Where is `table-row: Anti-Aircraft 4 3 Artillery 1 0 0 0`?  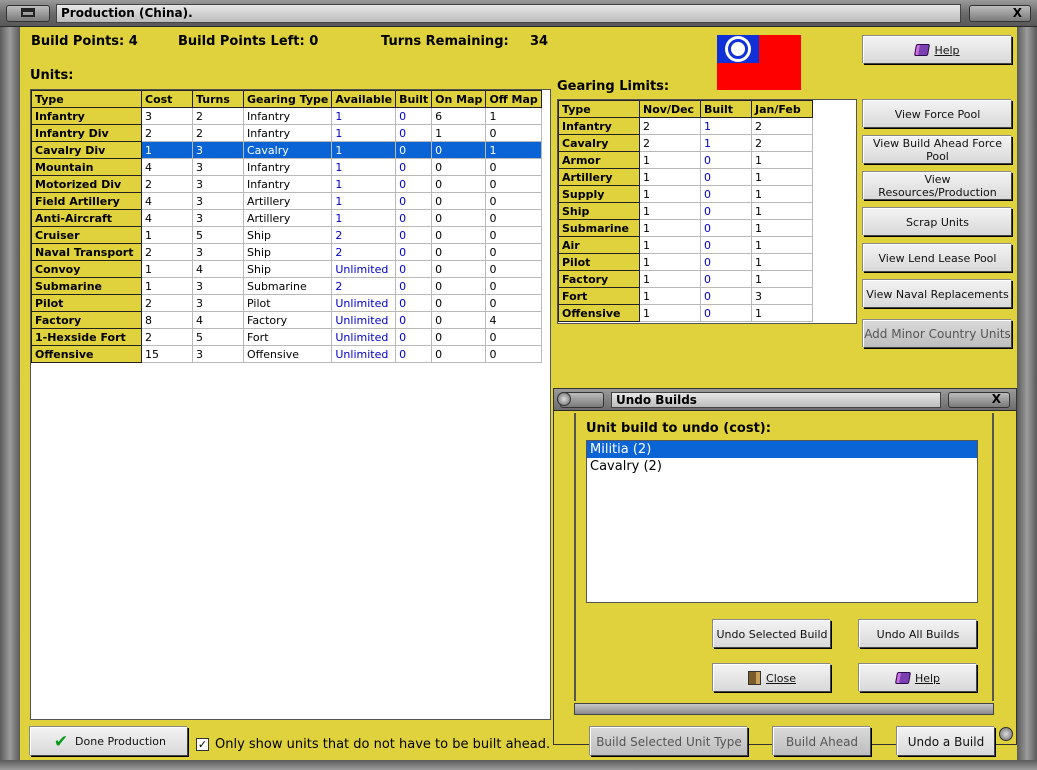
table-row: Anti-Aircraft 4 3 Artillery 1 0 0 0 is located at coordinates (286, 218).